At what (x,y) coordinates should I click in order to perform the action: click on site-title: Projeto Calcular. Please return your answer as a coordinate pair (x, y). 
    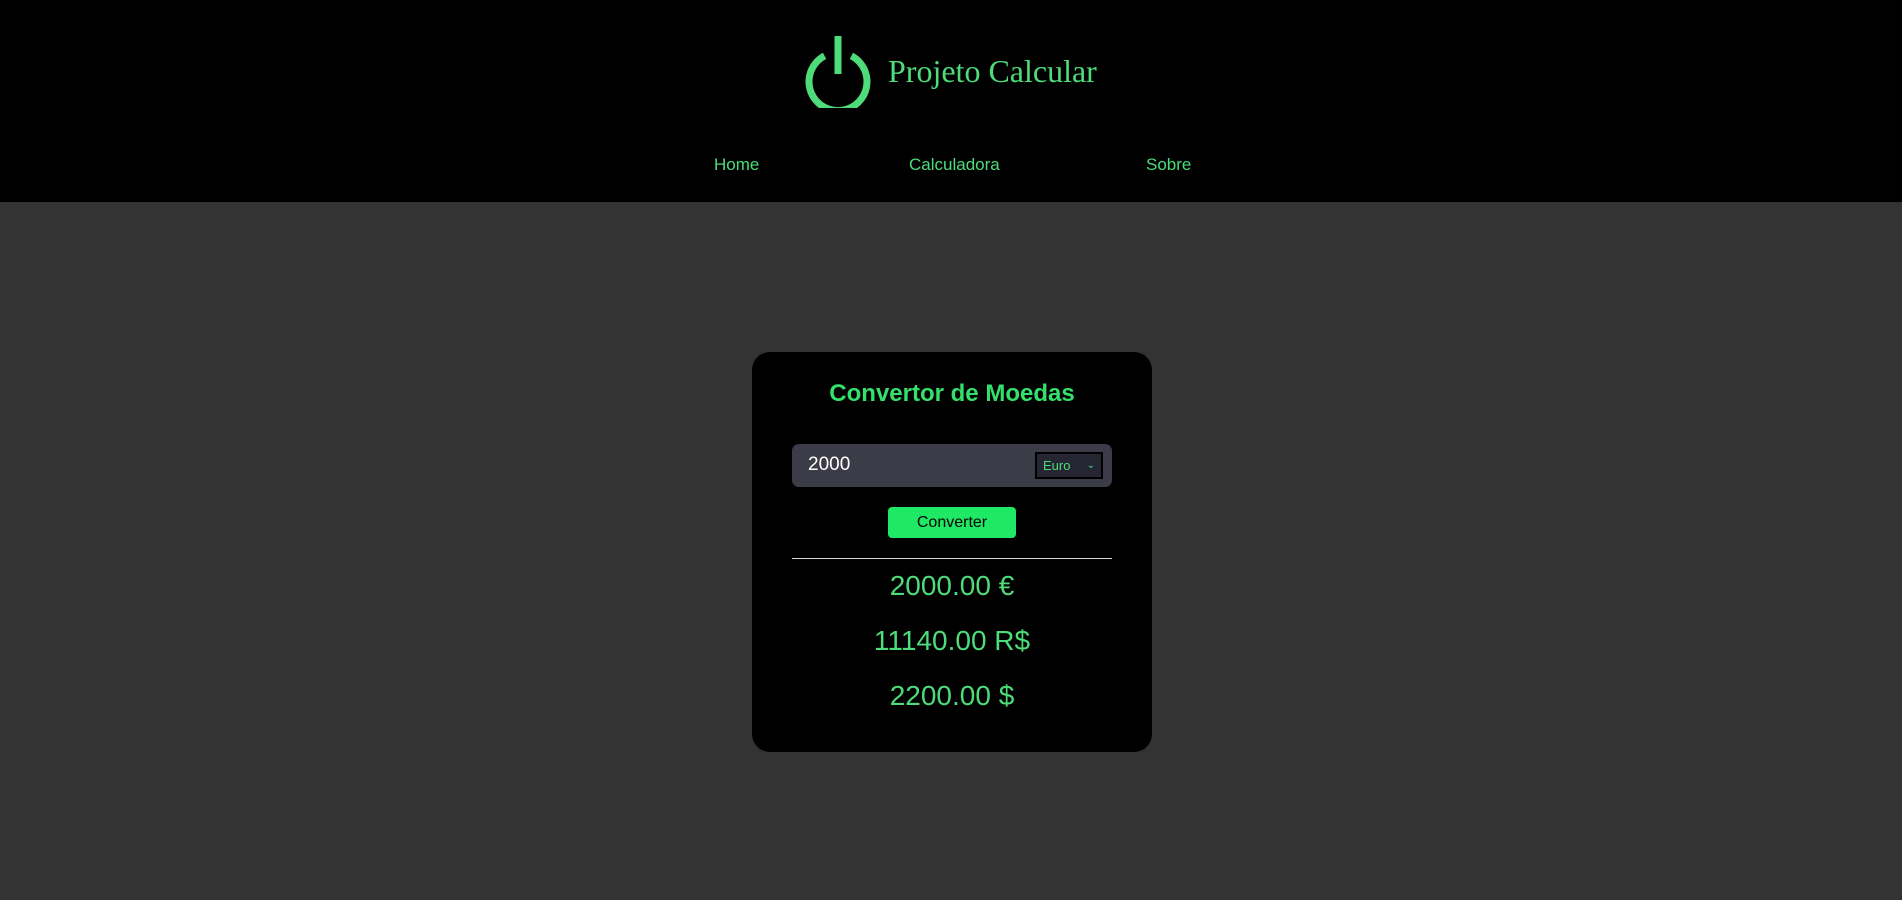
    Looking at the image, I should click on (992, 70).